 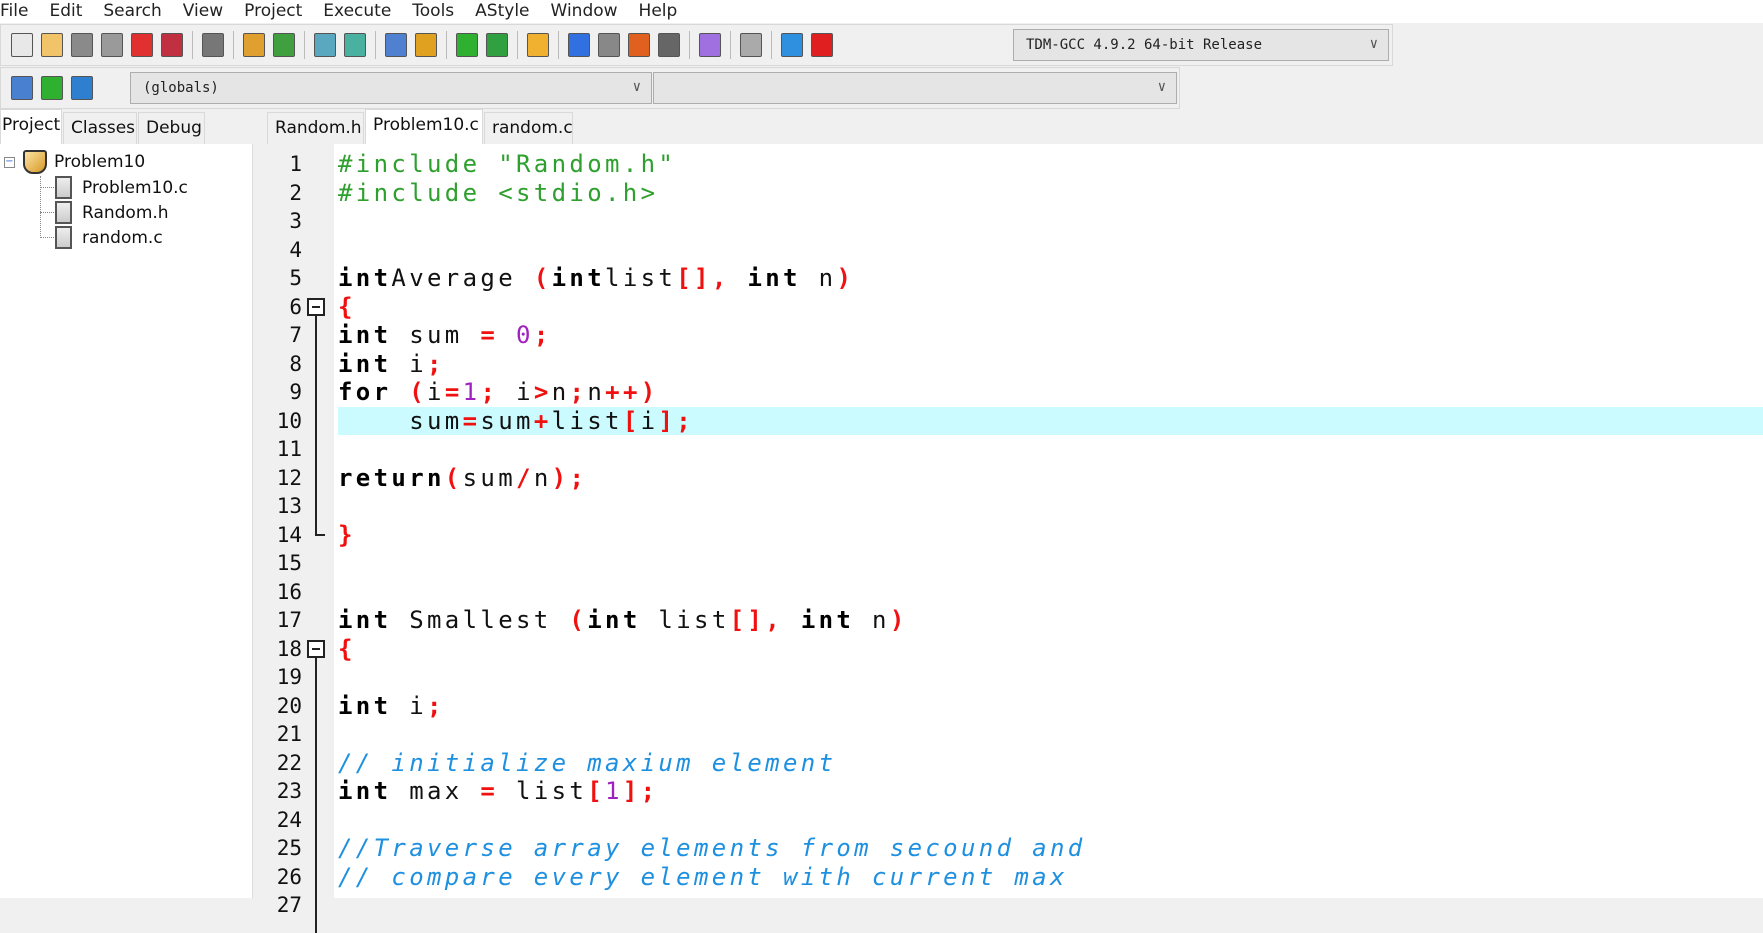 I want to click on line-number: 3, so click(x=295, y=221).